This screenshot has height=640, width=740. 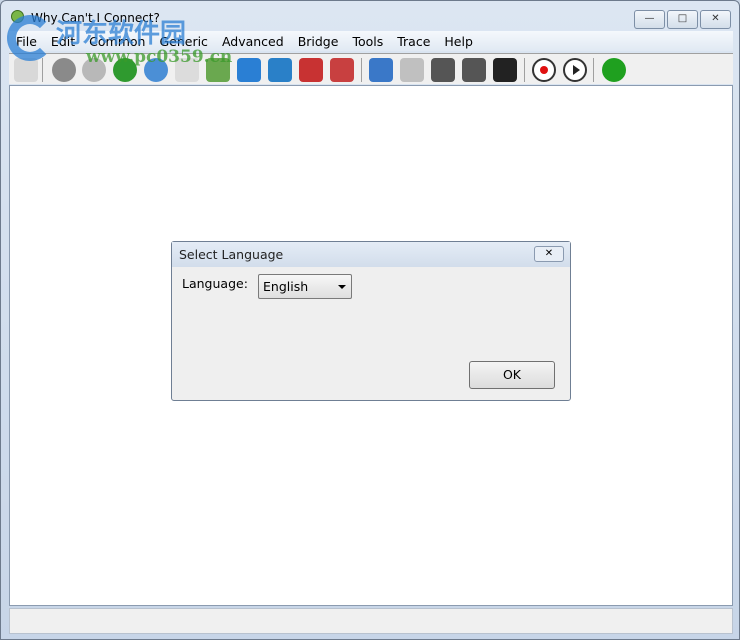 What do you see at coordinates (318, 41) in the screenshot?
I see `menu-bridge: Bridge` at bounding box center [318, 41].